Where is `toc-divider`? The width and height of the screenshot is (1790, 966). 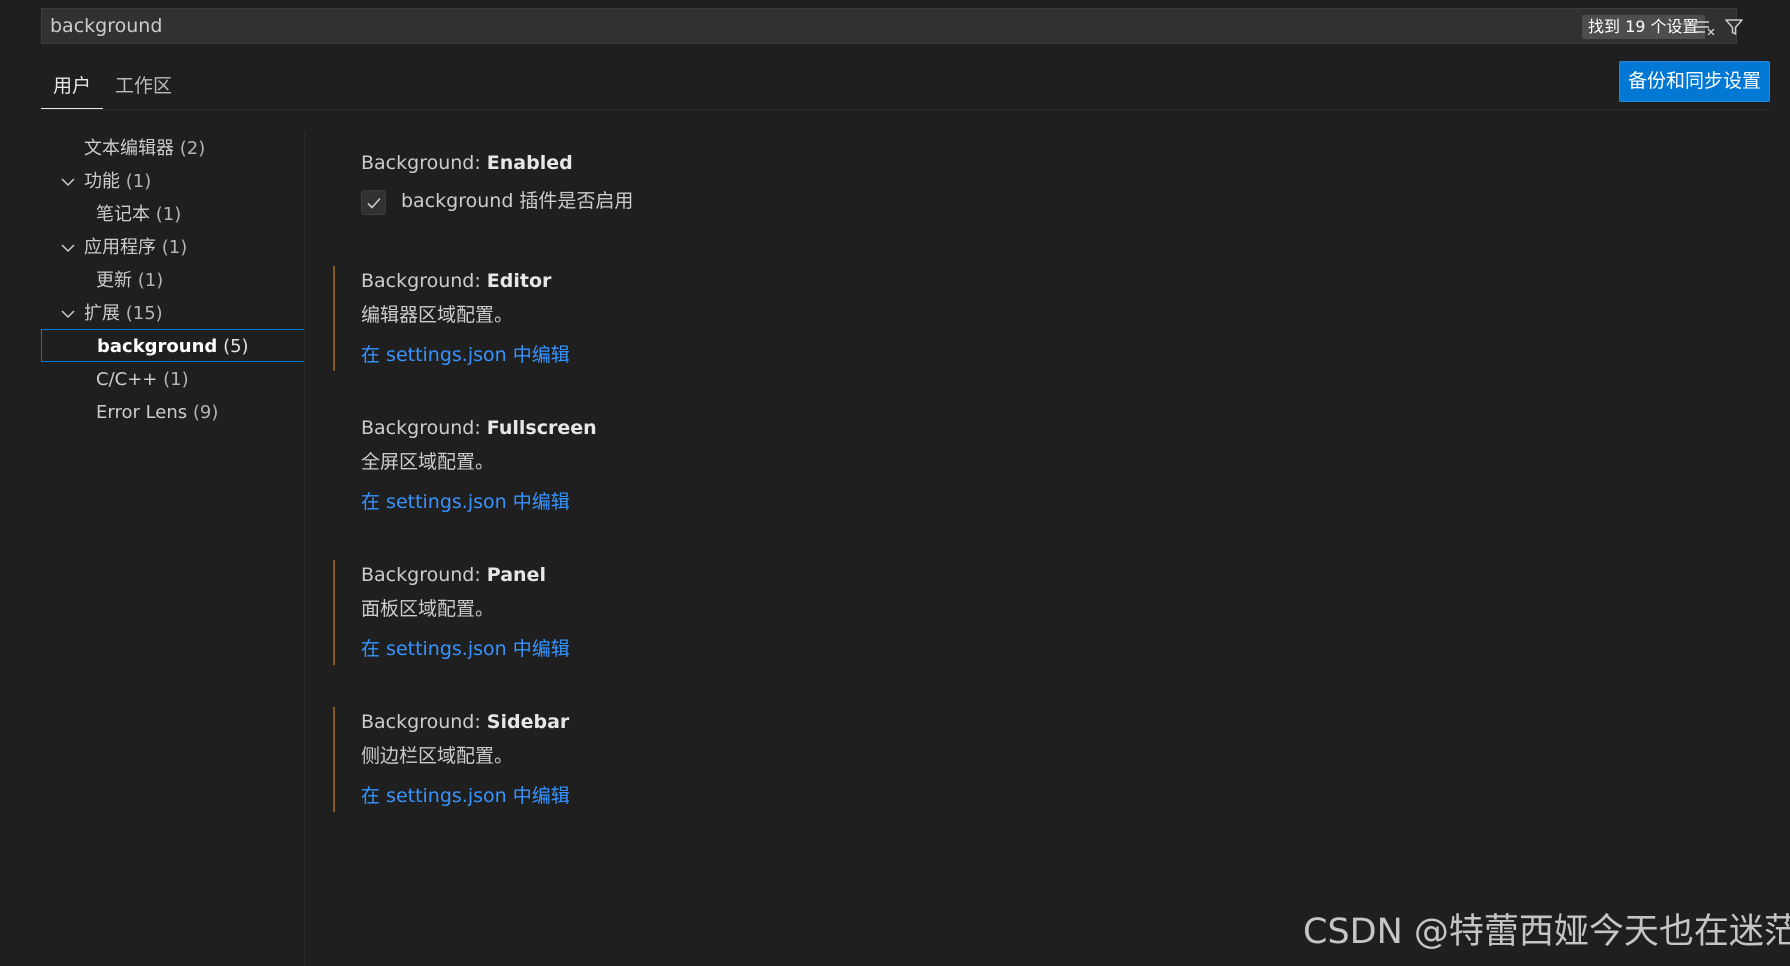 toc-divider is located at coordinates (304, 549).